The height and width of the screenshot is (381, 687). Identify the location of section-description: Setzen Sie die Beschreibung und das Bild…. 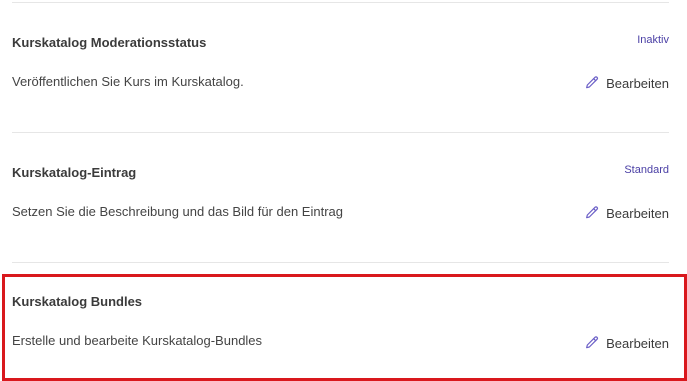
(177, 211).